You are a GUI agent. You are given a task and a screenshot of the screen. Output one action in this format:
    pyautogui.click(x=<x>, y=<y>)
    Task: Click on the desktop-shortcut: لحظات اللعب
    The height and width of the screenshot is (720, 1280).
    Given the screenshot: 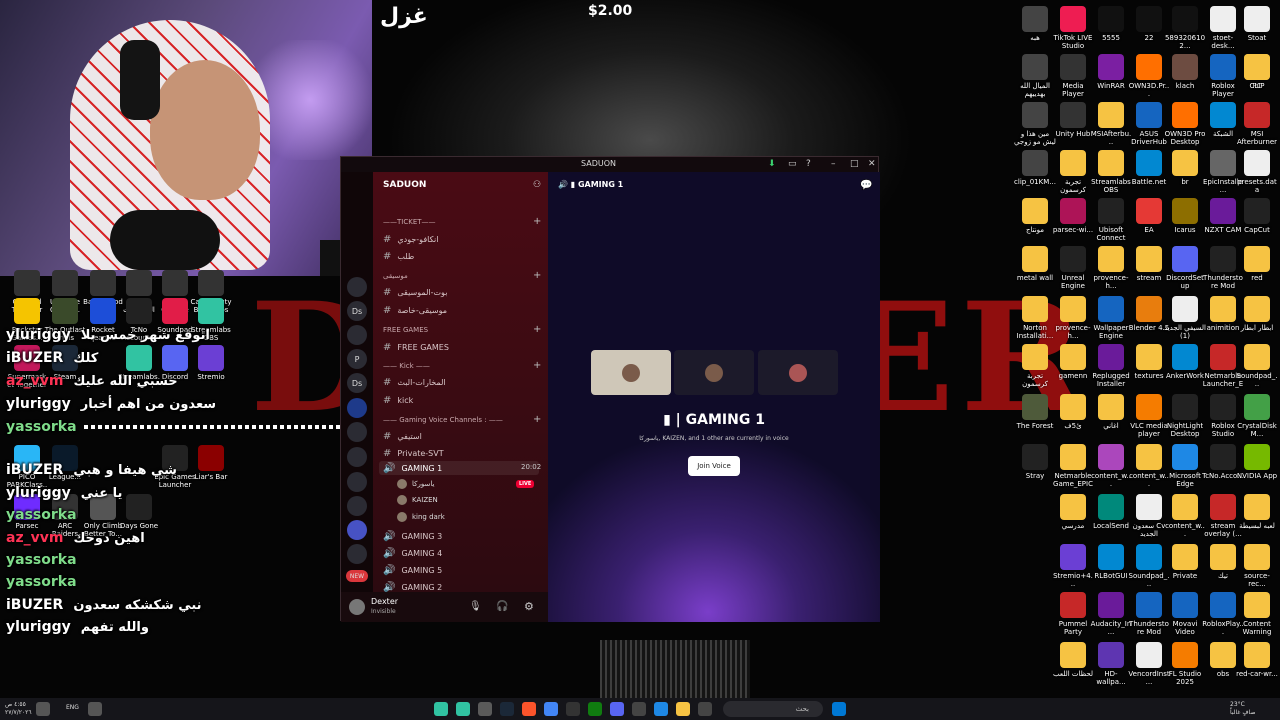 What is the action you would take?
    pyautogui.click(x=1073, y=660)
    